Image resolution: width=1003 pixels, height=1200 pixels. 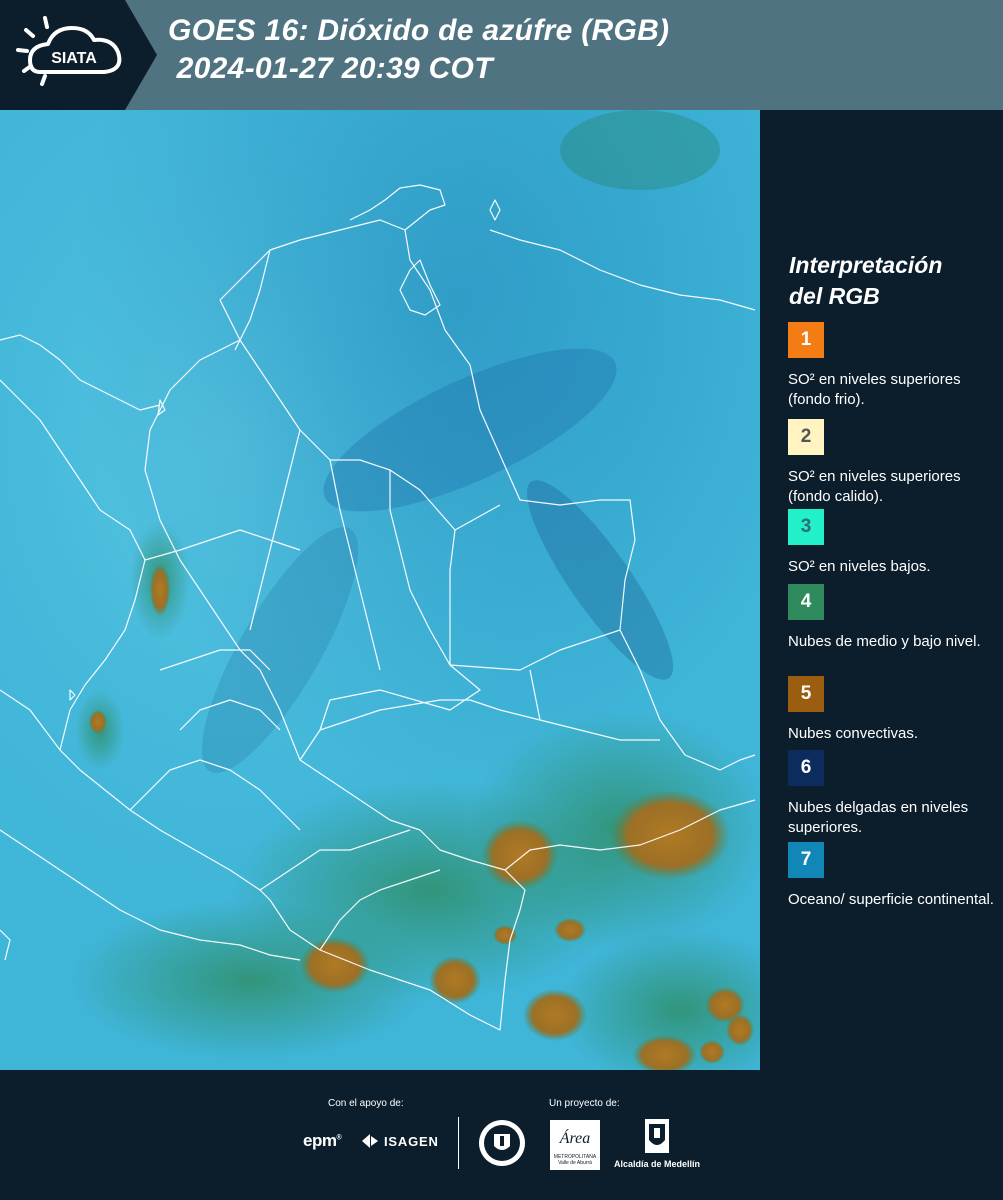 I want to click on isagen-icon, so click(x=370, y=1141).